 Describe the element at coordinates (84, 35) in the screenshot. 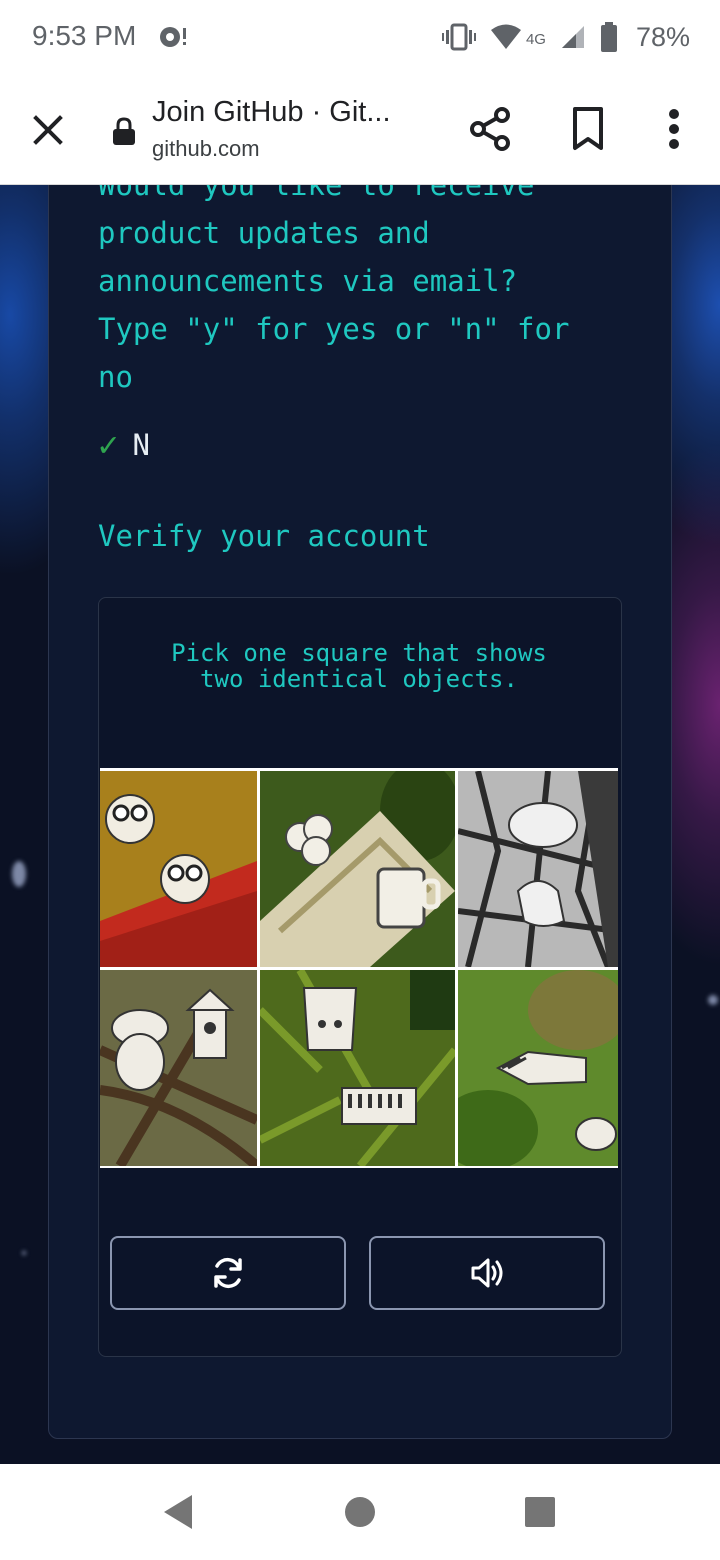

I see `status-time: 9:53 PM` at that location.